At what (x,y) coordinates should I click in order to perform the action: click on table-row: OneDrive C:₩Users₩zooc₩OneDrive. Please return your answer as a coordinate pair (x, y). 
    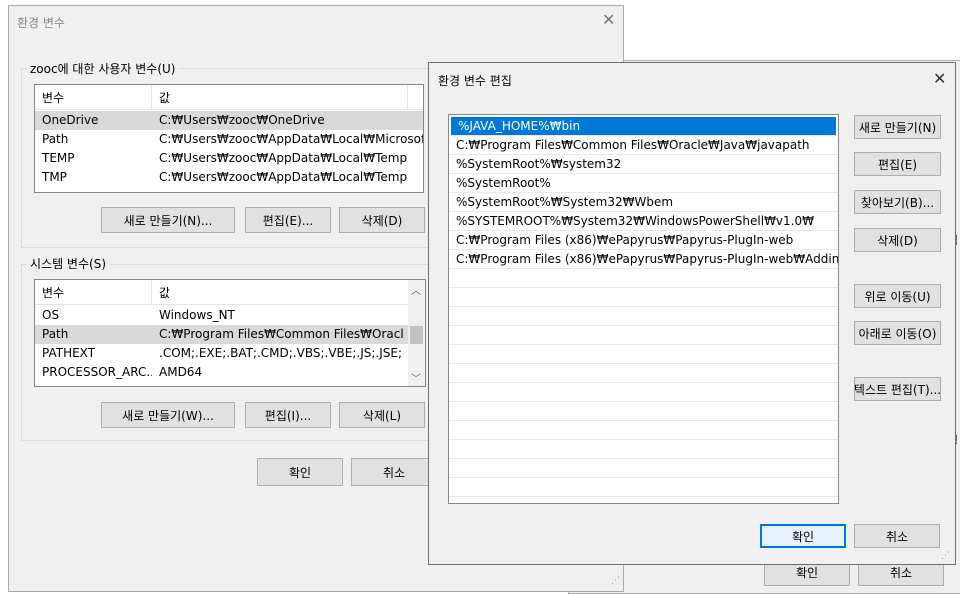
    Looking at the image, I should click on (229, 120).